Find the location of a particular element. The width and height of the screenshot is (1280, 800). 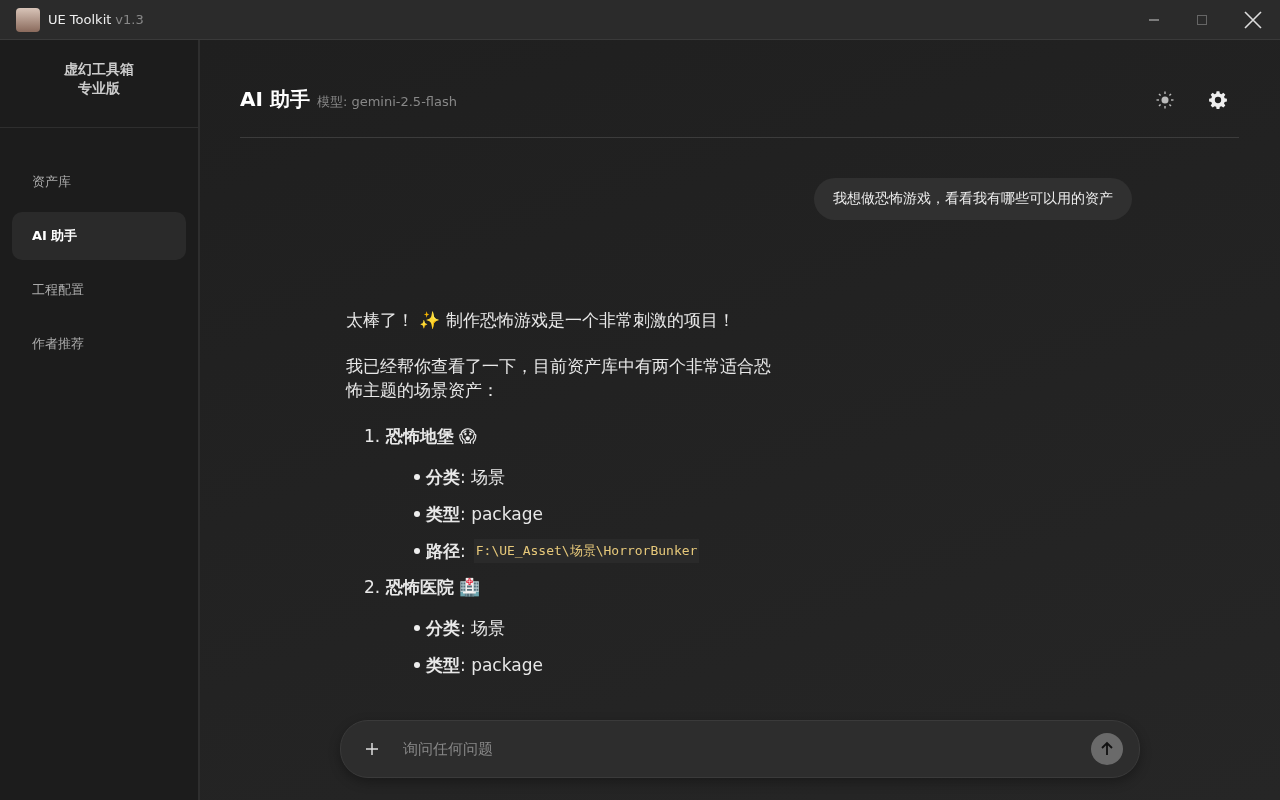

send-button is located at coordinates (1107, 749).